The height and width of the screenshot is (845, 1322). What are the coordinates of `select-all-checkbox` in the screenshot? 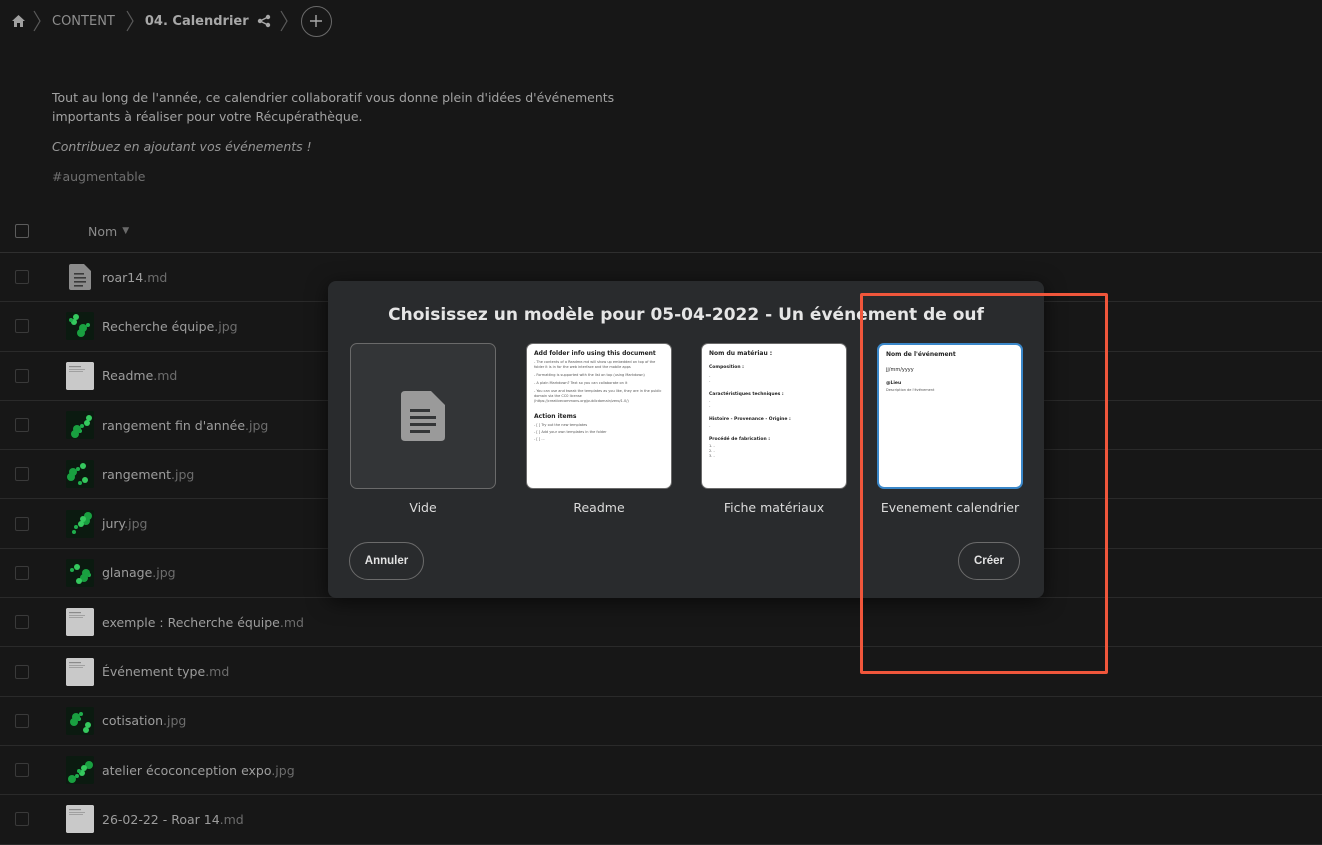 It's located at (22, 231).